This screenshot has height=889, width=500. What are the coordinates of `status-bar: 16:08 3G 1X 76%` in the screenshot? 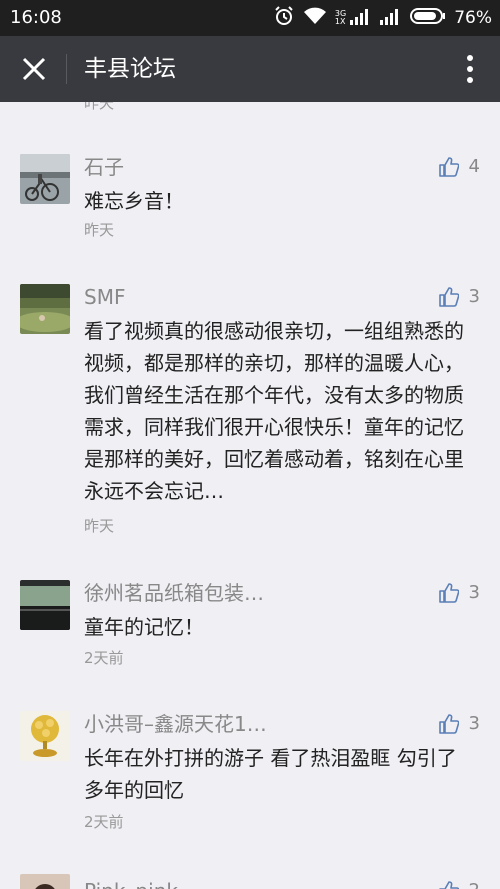 It's located at (250, 18).